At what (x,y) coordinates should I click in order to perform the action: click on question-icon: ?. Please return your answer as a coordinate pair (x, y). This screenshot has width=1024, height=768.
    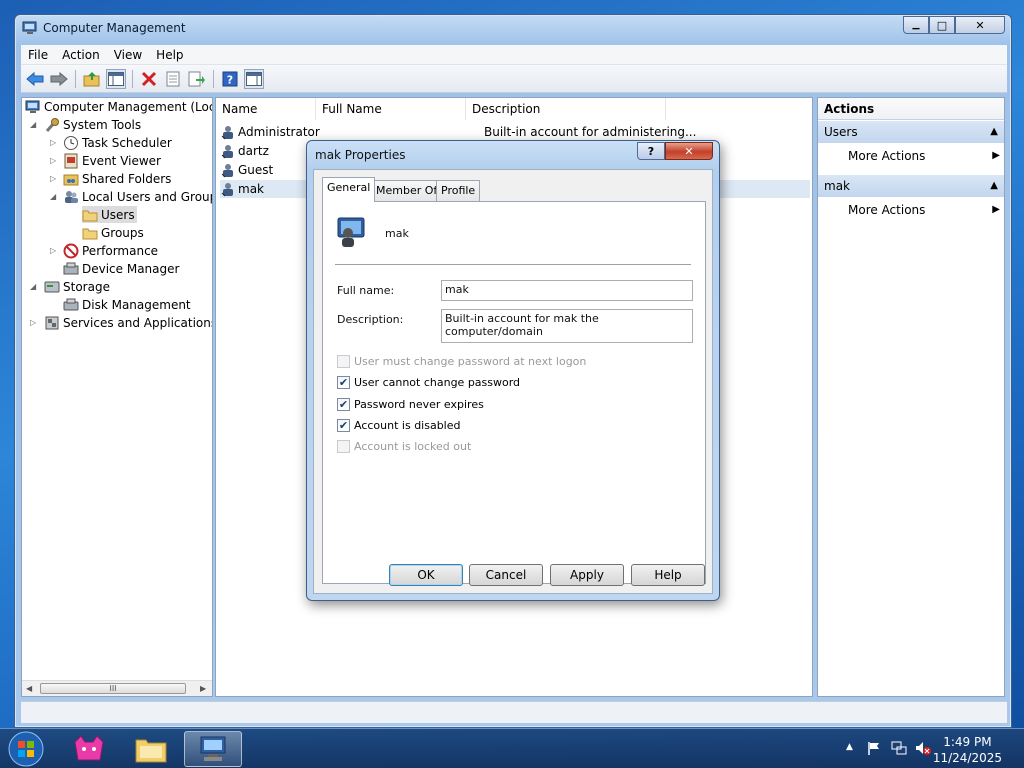
    Looking at the image, I should click on (651, 151).